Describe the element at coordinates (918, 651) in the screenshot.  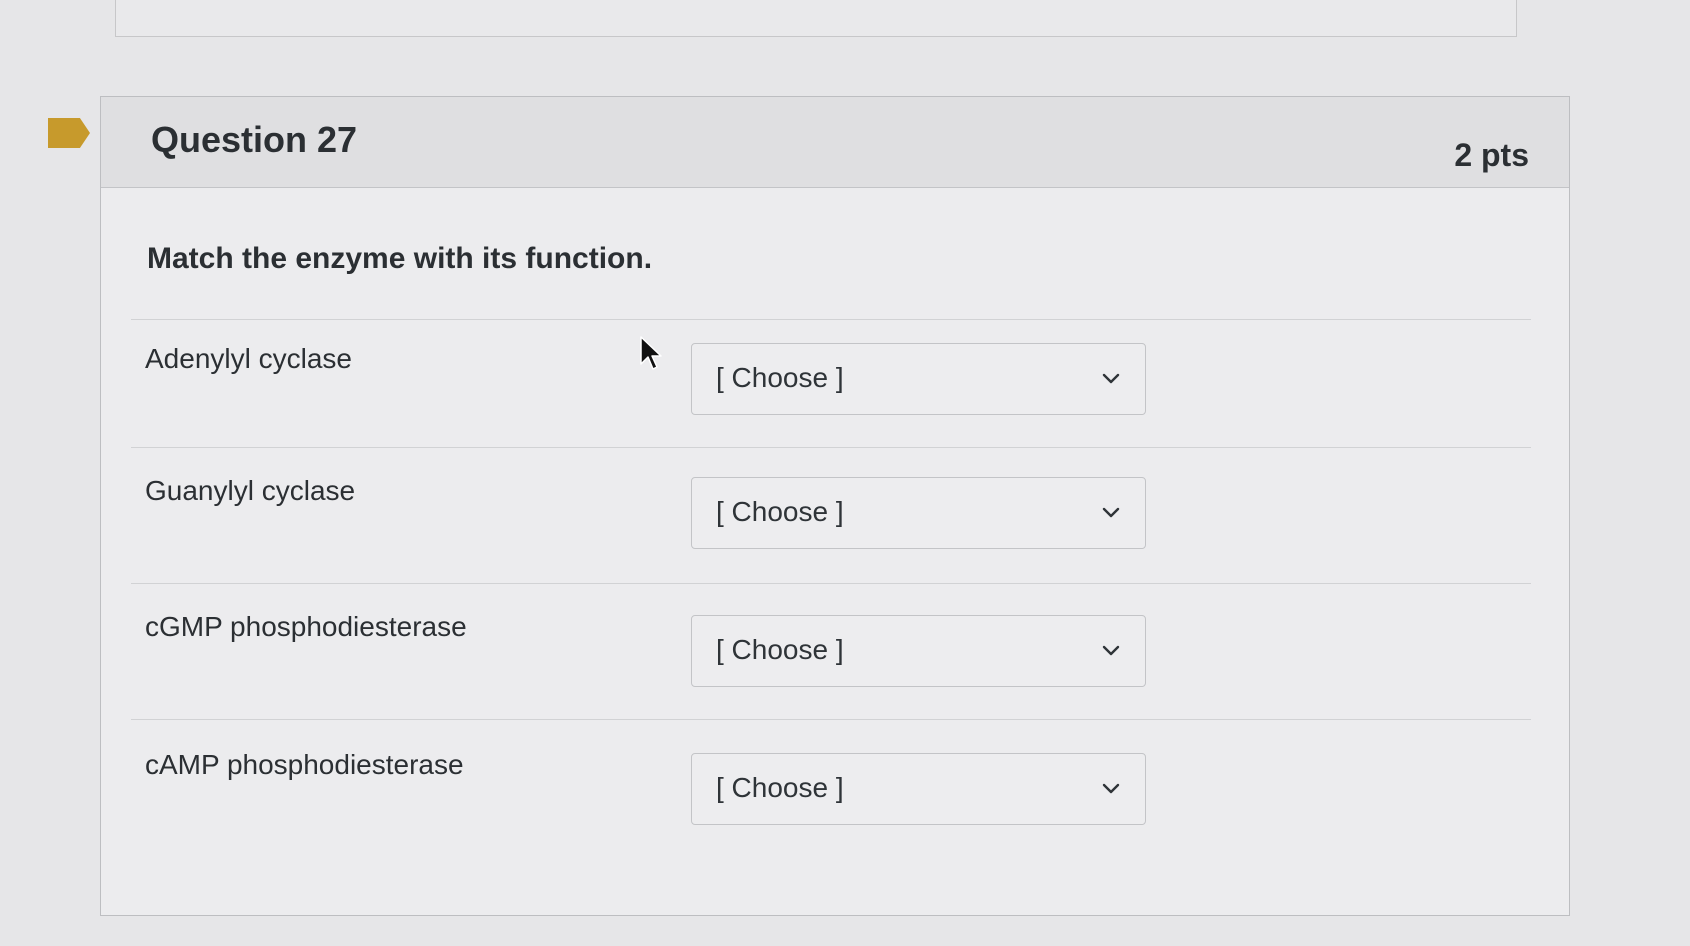
I see `match-select-cgmp-phosphodiesterase: [ Choose ]` at that location.